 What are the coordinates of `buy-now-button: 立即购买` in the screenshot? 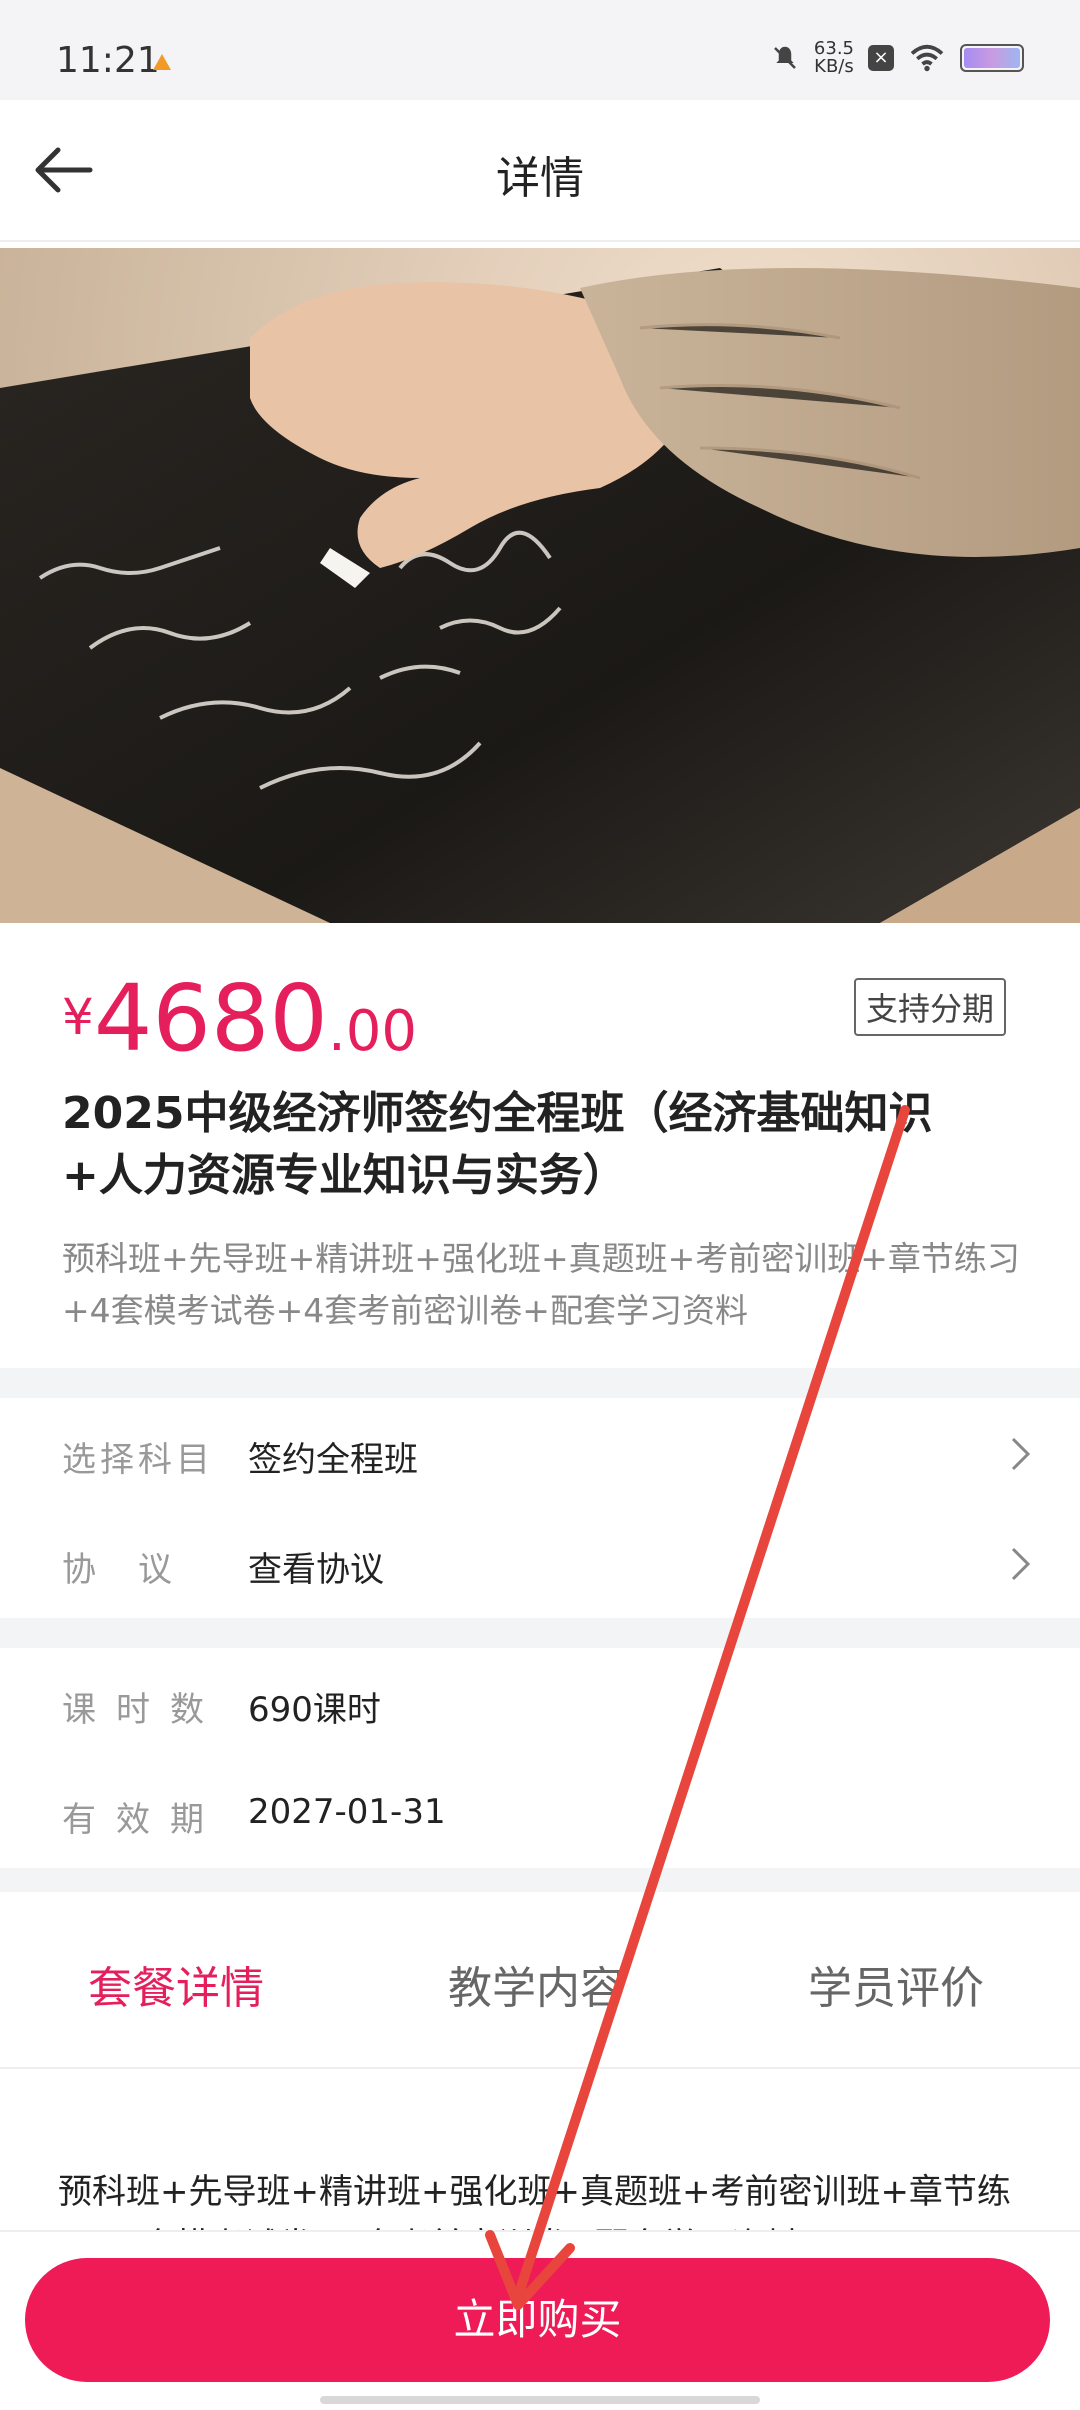 It's located at (537, 2320).